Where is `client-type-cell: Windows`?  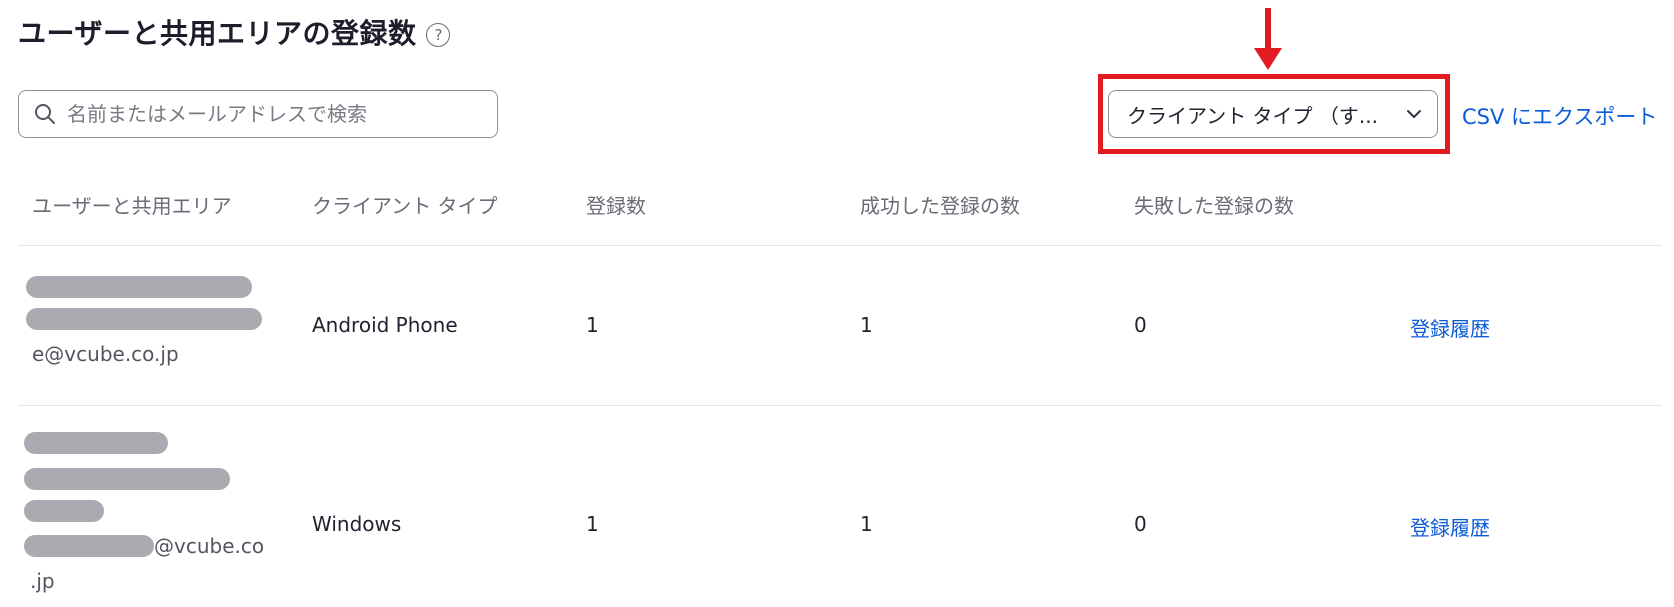
client-type-cell: Windows is located at coordinates (357, 524).